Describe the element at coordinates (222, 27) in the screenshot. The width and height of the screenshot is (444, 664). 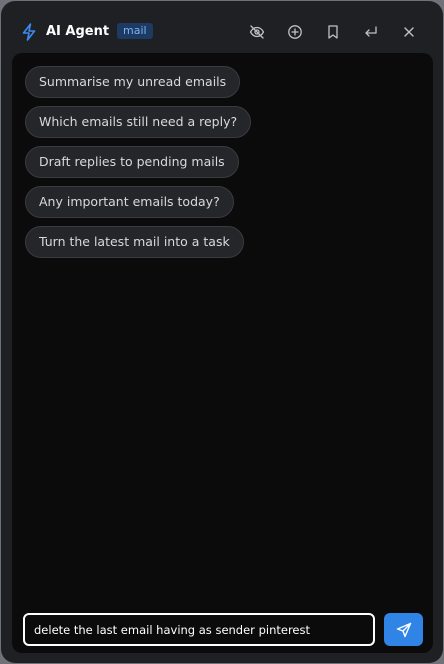
I see `panel-header: AI Agent mail` at that location.